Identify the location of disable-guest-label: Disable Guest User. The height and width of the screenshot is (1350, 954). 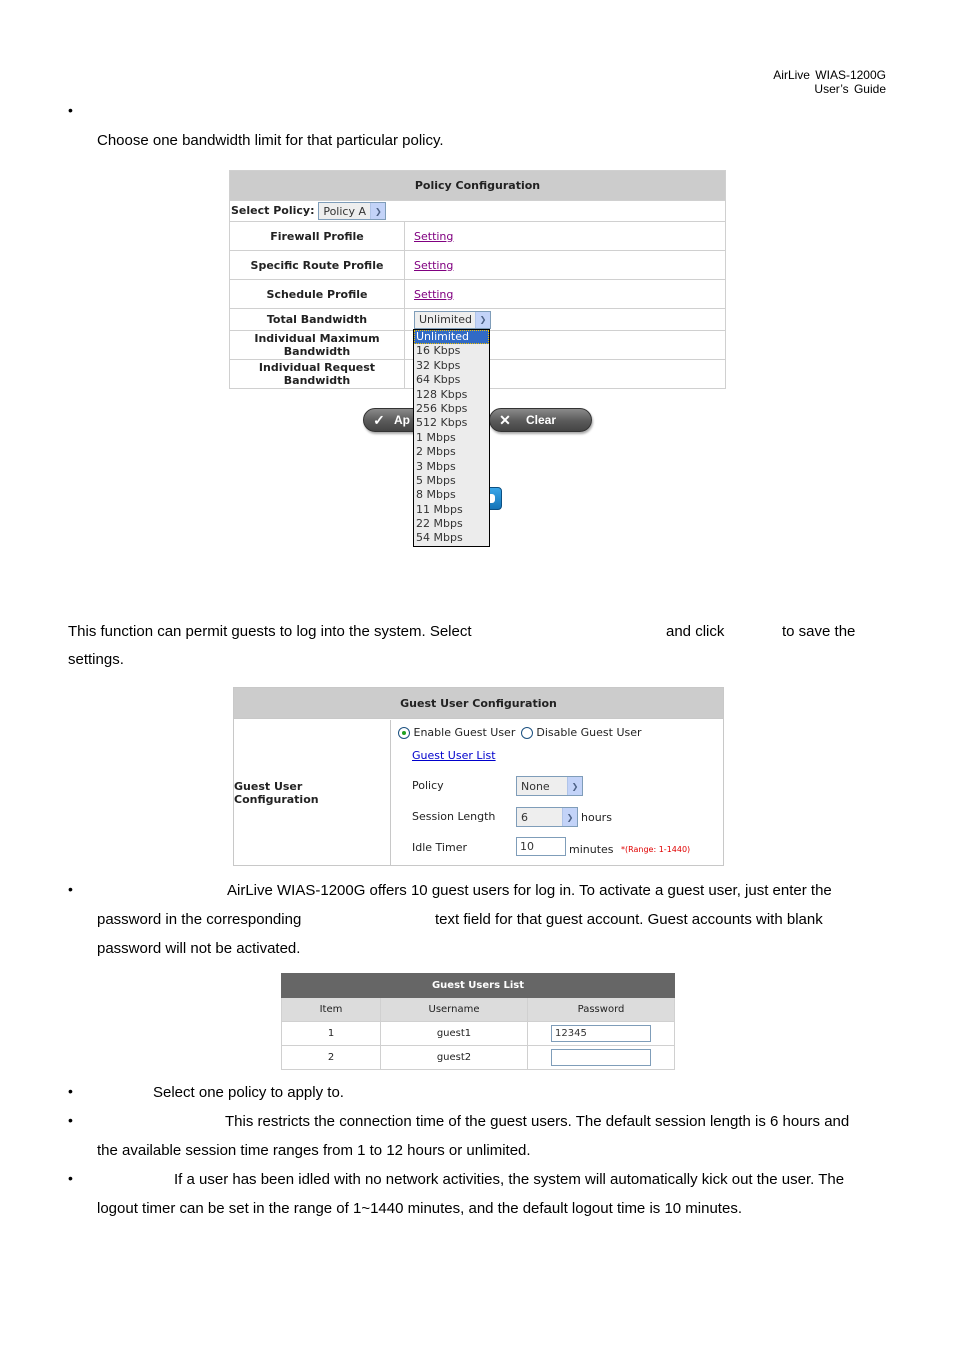
(589, 732).